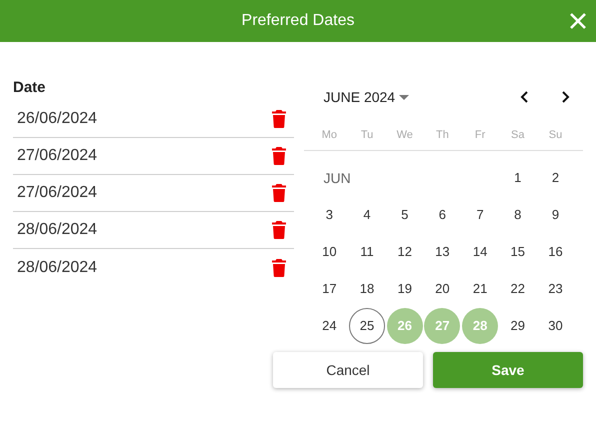  What do you see at coordinates (57, 119) in the screenshot?
I see `date-text: 26/06/2024` at bounding box center [57, 119].